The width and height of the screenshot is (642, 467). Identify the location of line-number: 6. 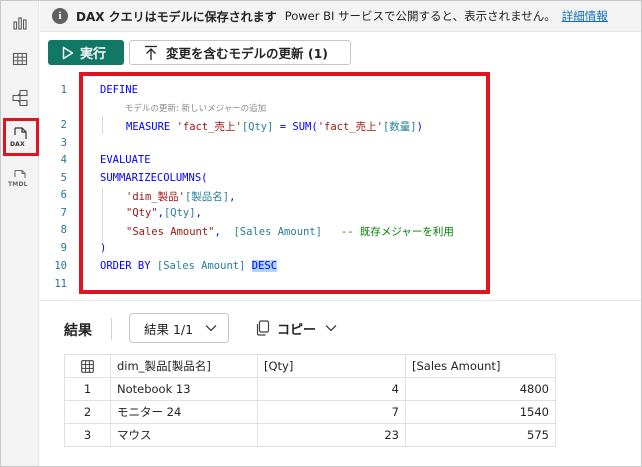
(63, 195).